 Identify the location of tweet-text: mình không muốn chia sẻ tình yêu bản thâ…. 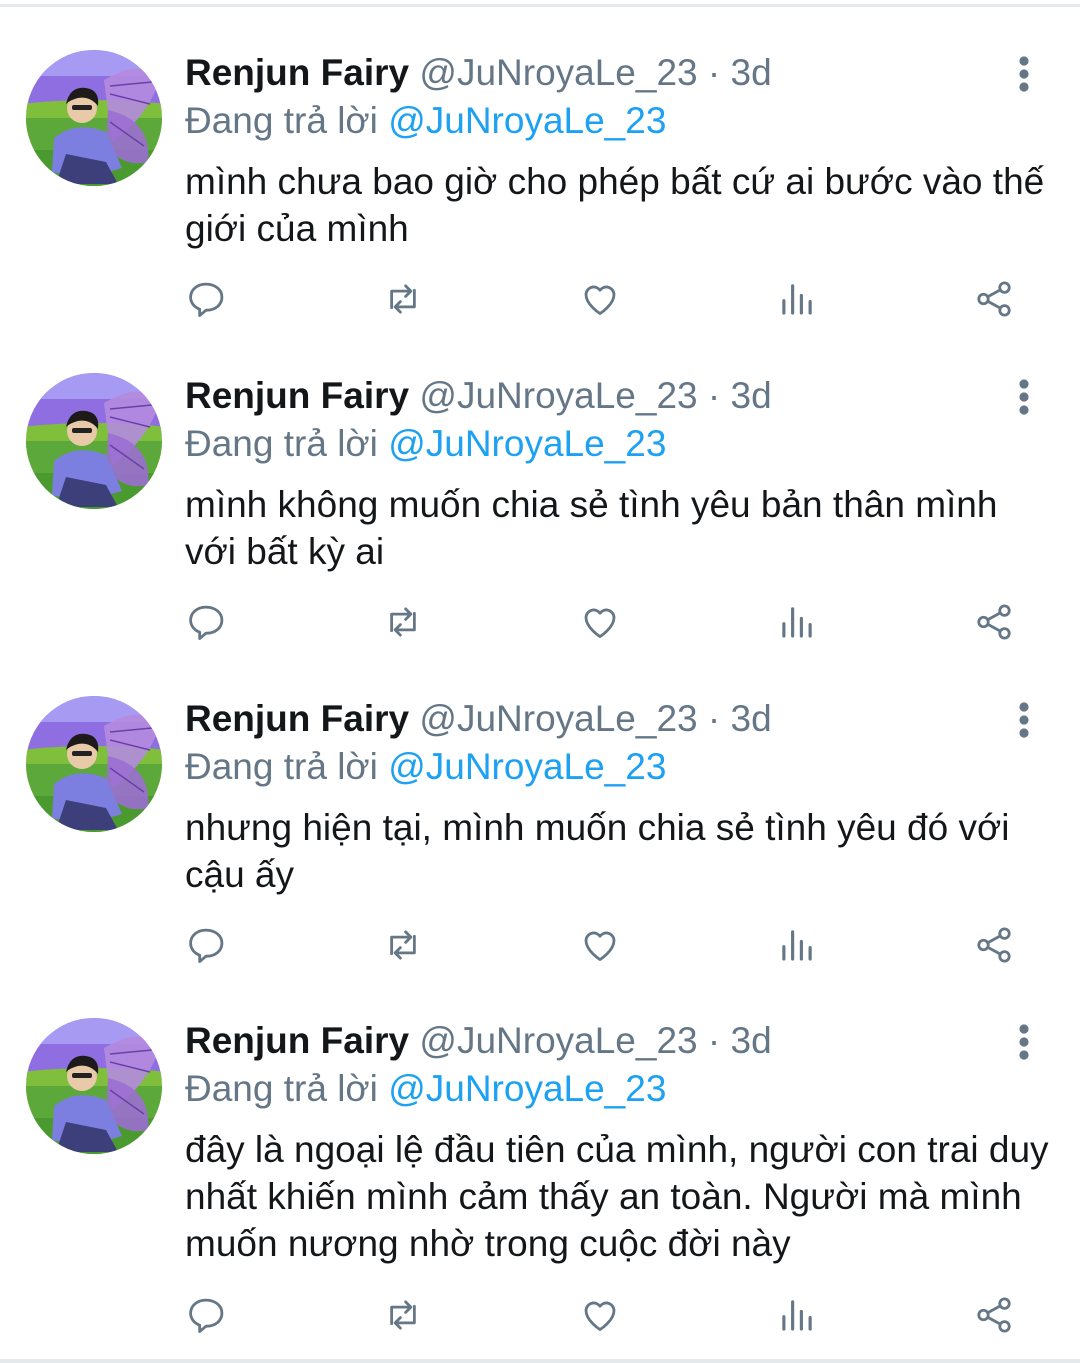
(591, 528).